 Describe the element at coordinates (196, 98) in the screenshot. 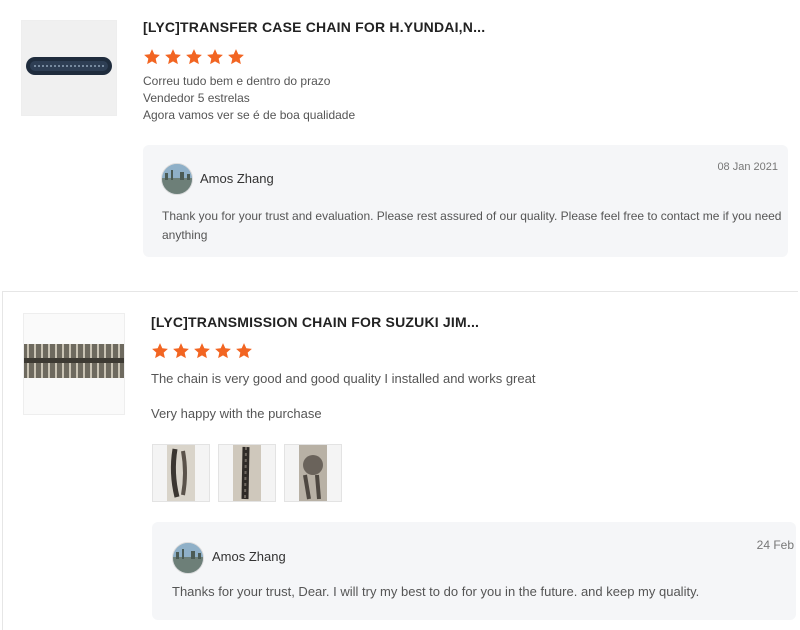

I see `review-comment-line: Vendedor 5 estrelas` at that location.